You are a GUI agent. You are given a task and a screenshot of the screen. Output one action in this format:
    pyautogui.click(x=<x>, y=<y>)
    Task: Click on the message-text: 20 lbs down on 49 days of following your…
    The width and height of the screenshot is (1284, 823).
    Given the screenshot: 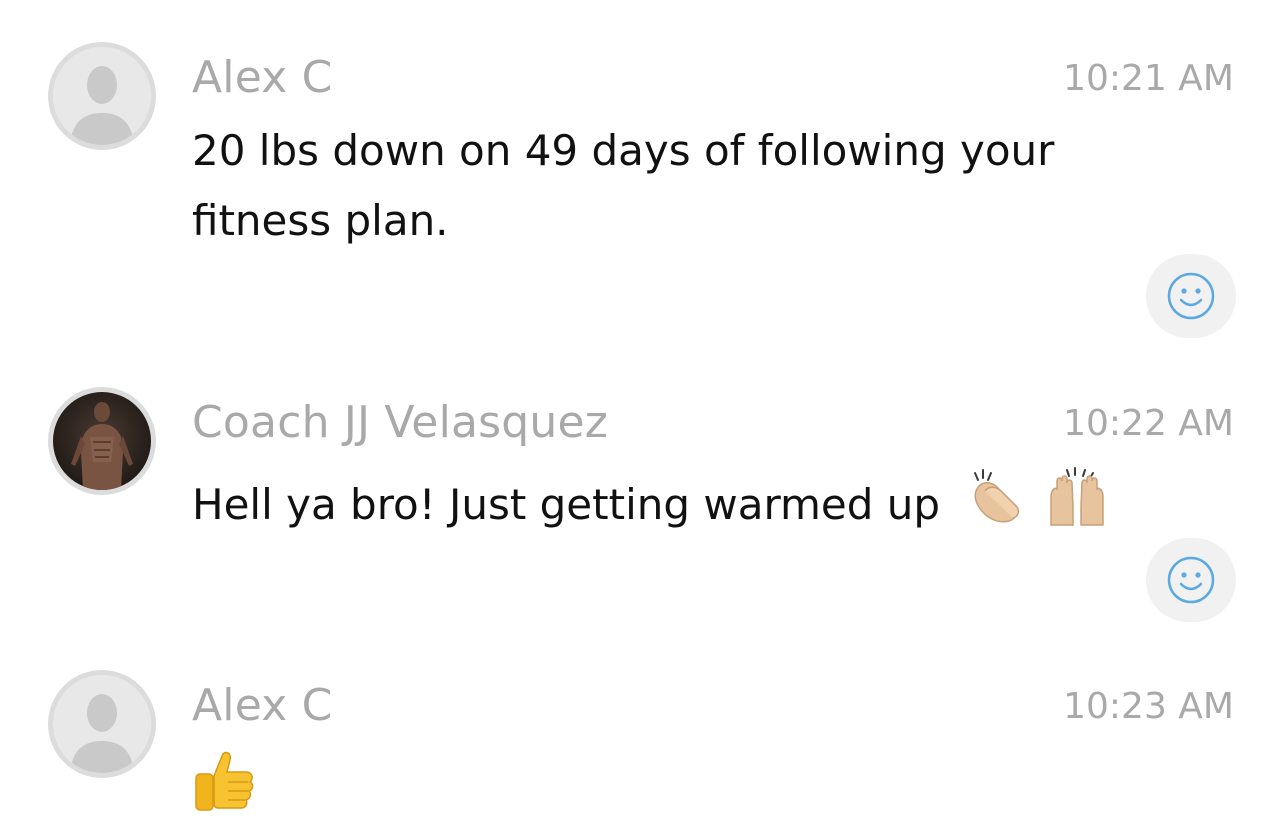 What is the action you would take?
    pyautogui.click(x=623, y=185)
    